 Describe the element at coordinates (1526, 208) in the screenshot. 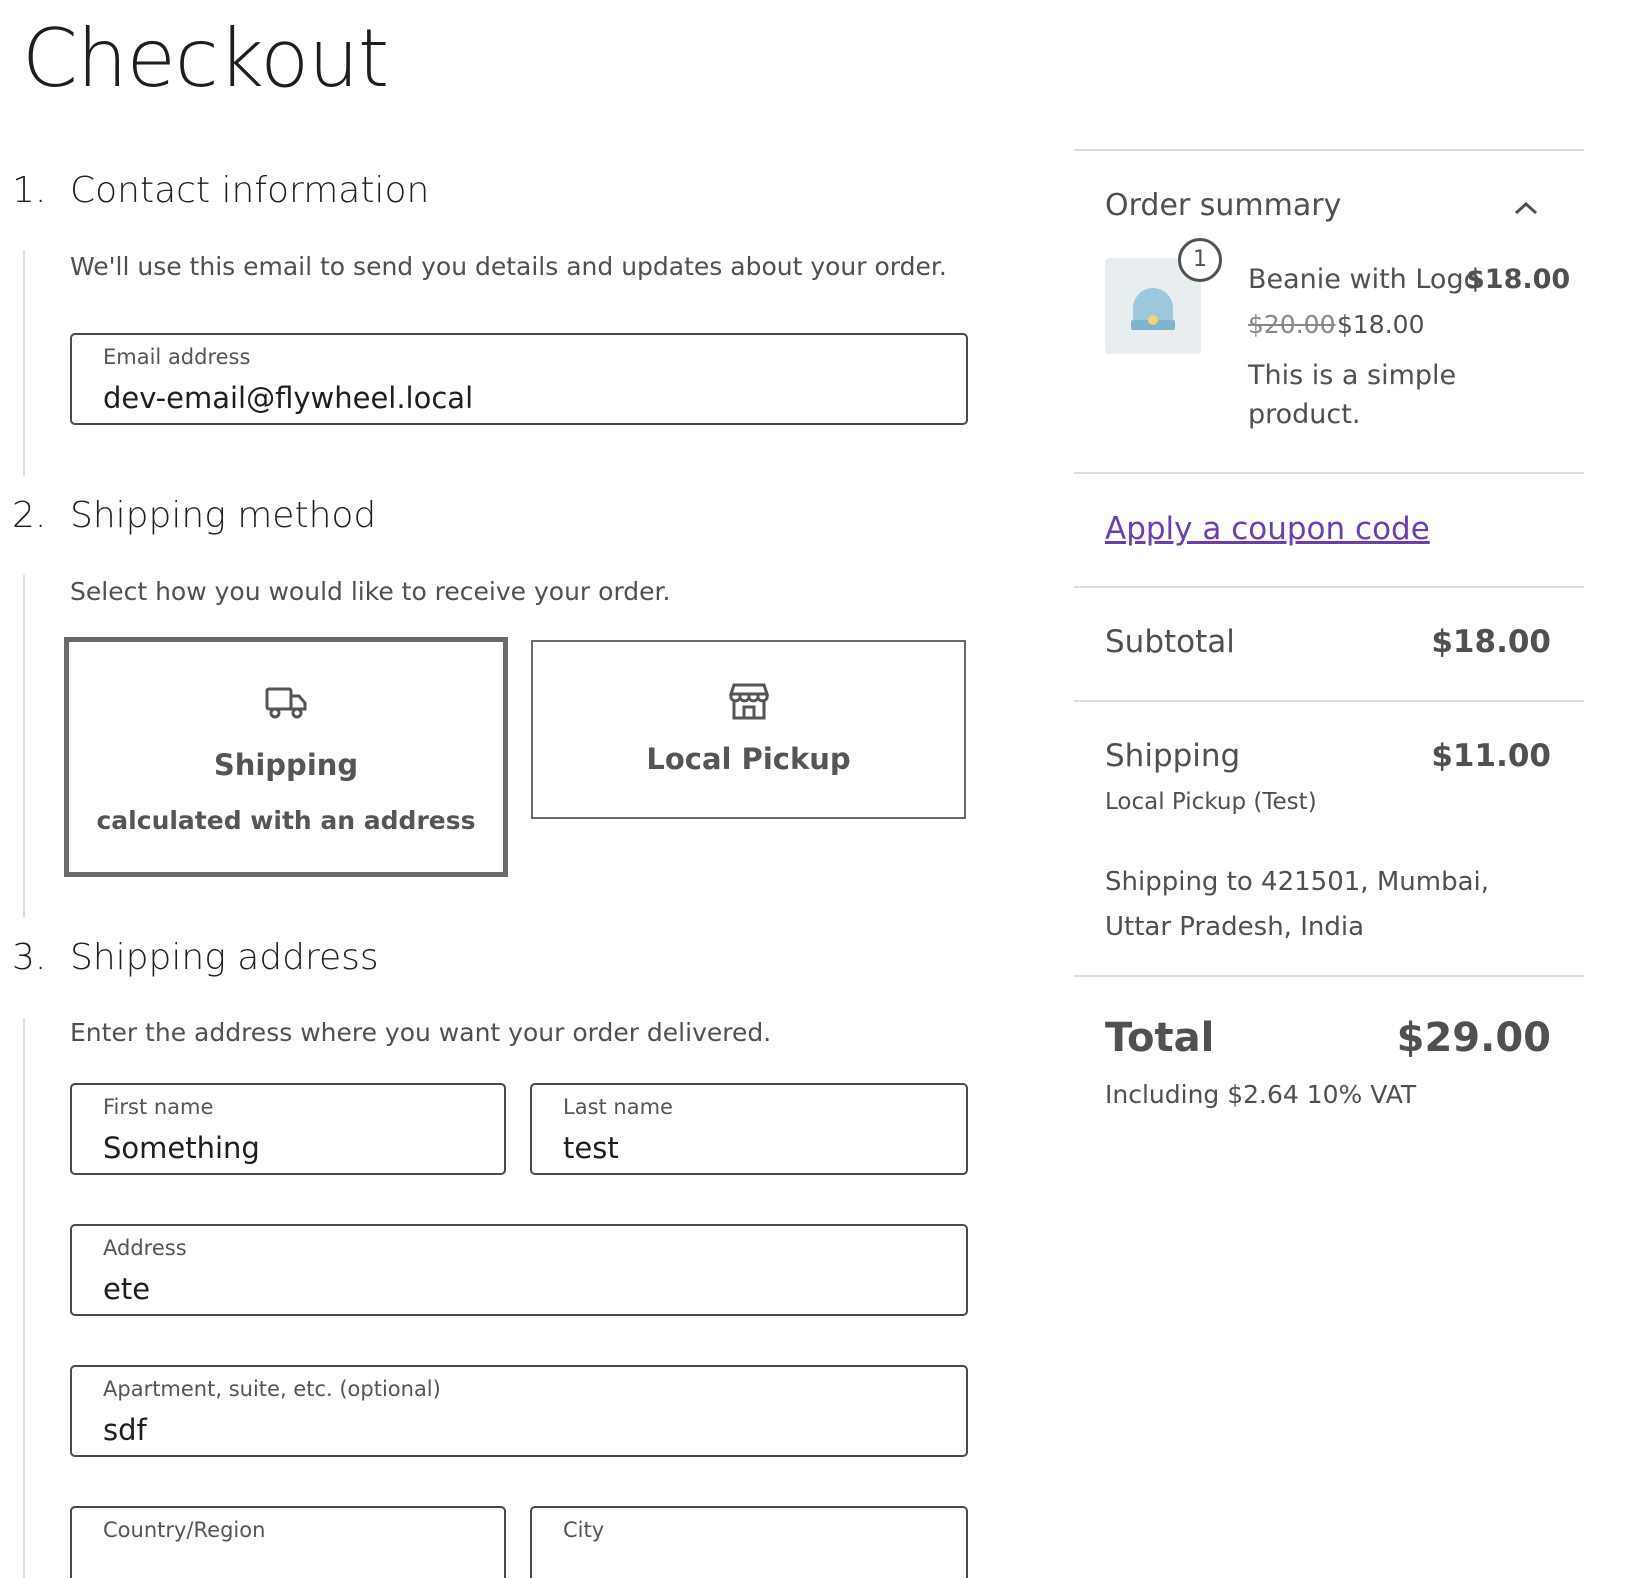

I see `chevron-up-icon` at that location.